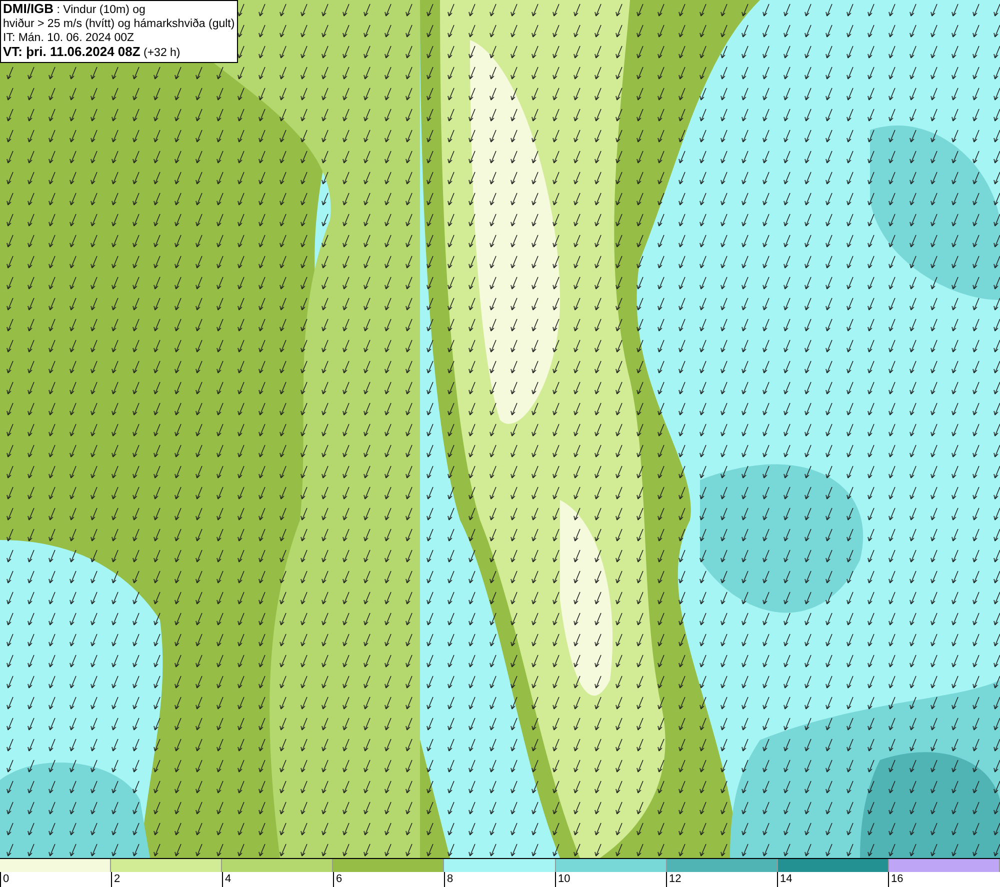 The height and width of the screenshot is (887, 1000). What do you see at coordinates (74, 9) in the screenshot?
I see `info-text: DMI/IGB : Vindur (10m) og` at bounding box center [74, 9].